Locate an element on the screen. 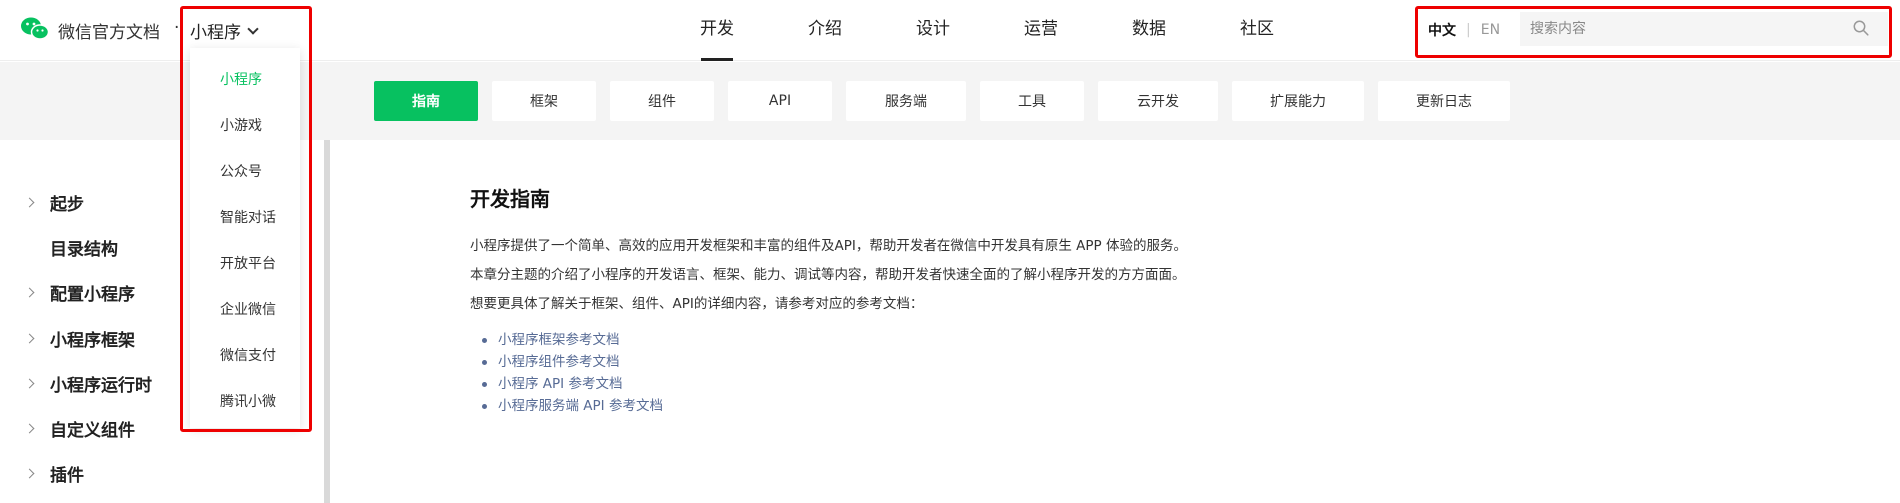 The image size is (1900, 503). nav-design: 设计 is located at coordinates (933, 30).